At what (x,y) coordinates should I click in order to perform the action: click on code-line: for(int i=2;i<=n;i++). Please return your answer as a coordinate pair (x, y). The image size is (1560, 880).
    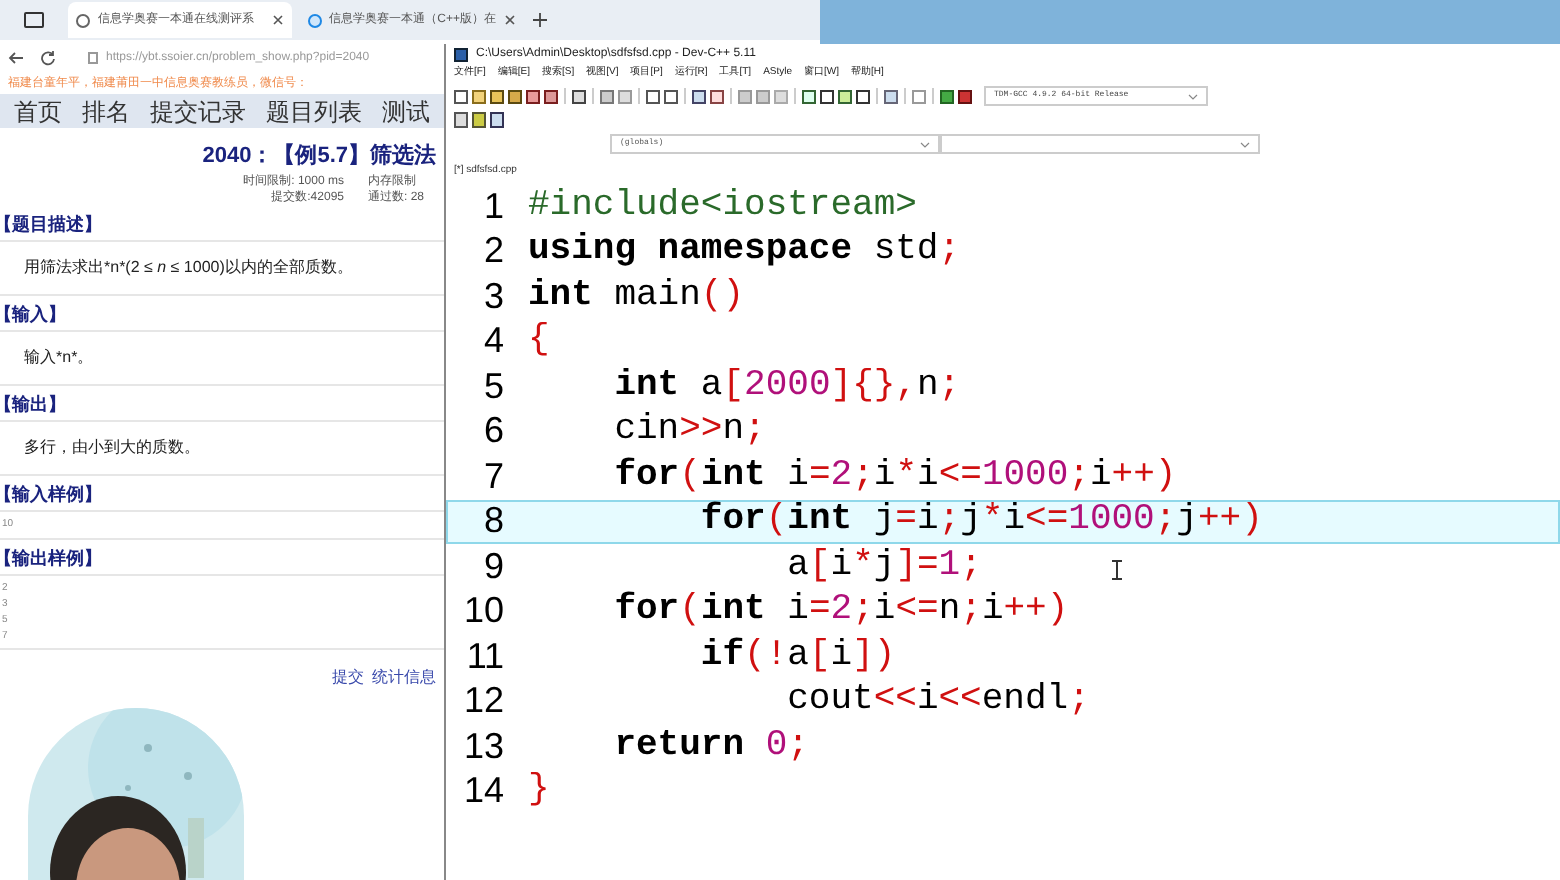
    Looking at the image, I should click on (840, 611).